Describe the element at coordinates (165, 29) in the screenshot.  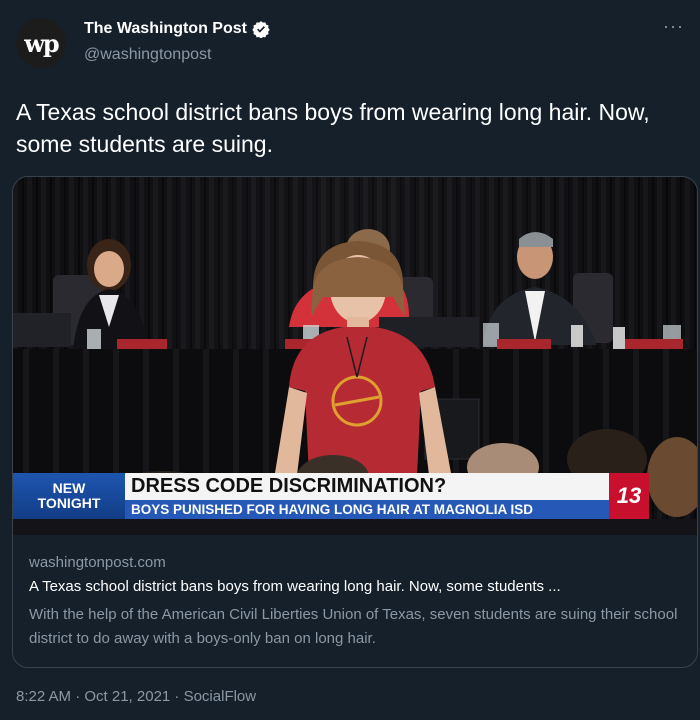
I see `author-display-name: The Washington Post` at that location.